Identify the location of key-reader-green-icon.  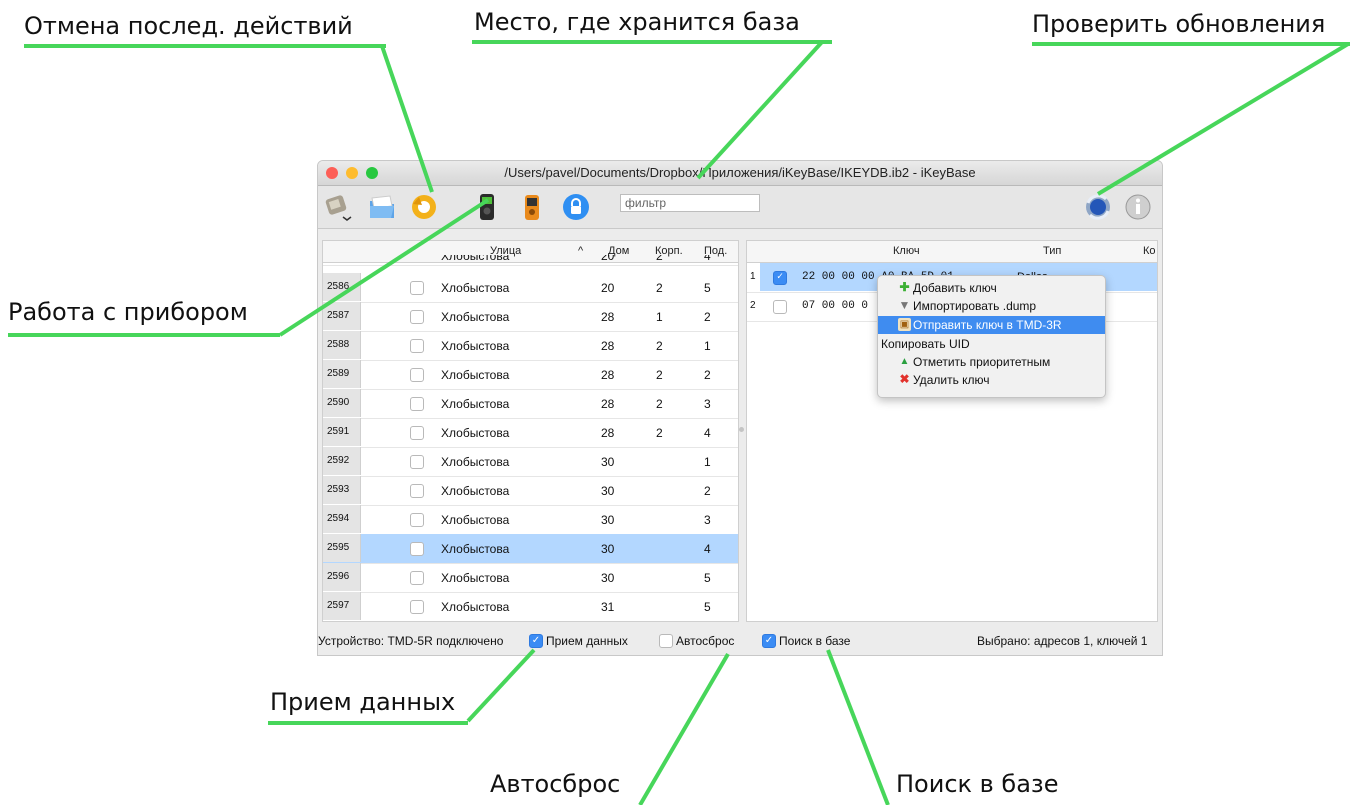
(487, 207).